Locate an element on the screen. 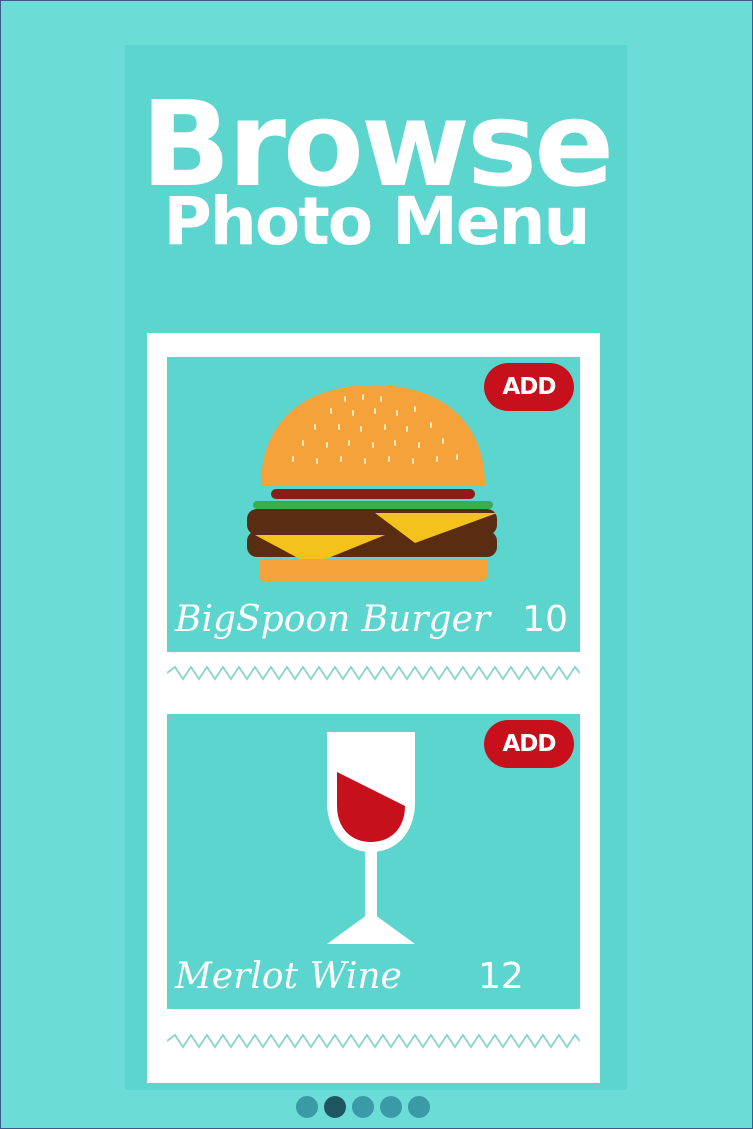  item-price: 12 is located at coordinates (501, 976).